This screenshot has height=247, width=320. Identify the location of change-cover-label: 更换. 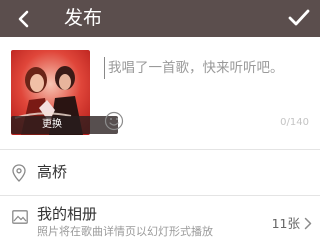
(52, 124).